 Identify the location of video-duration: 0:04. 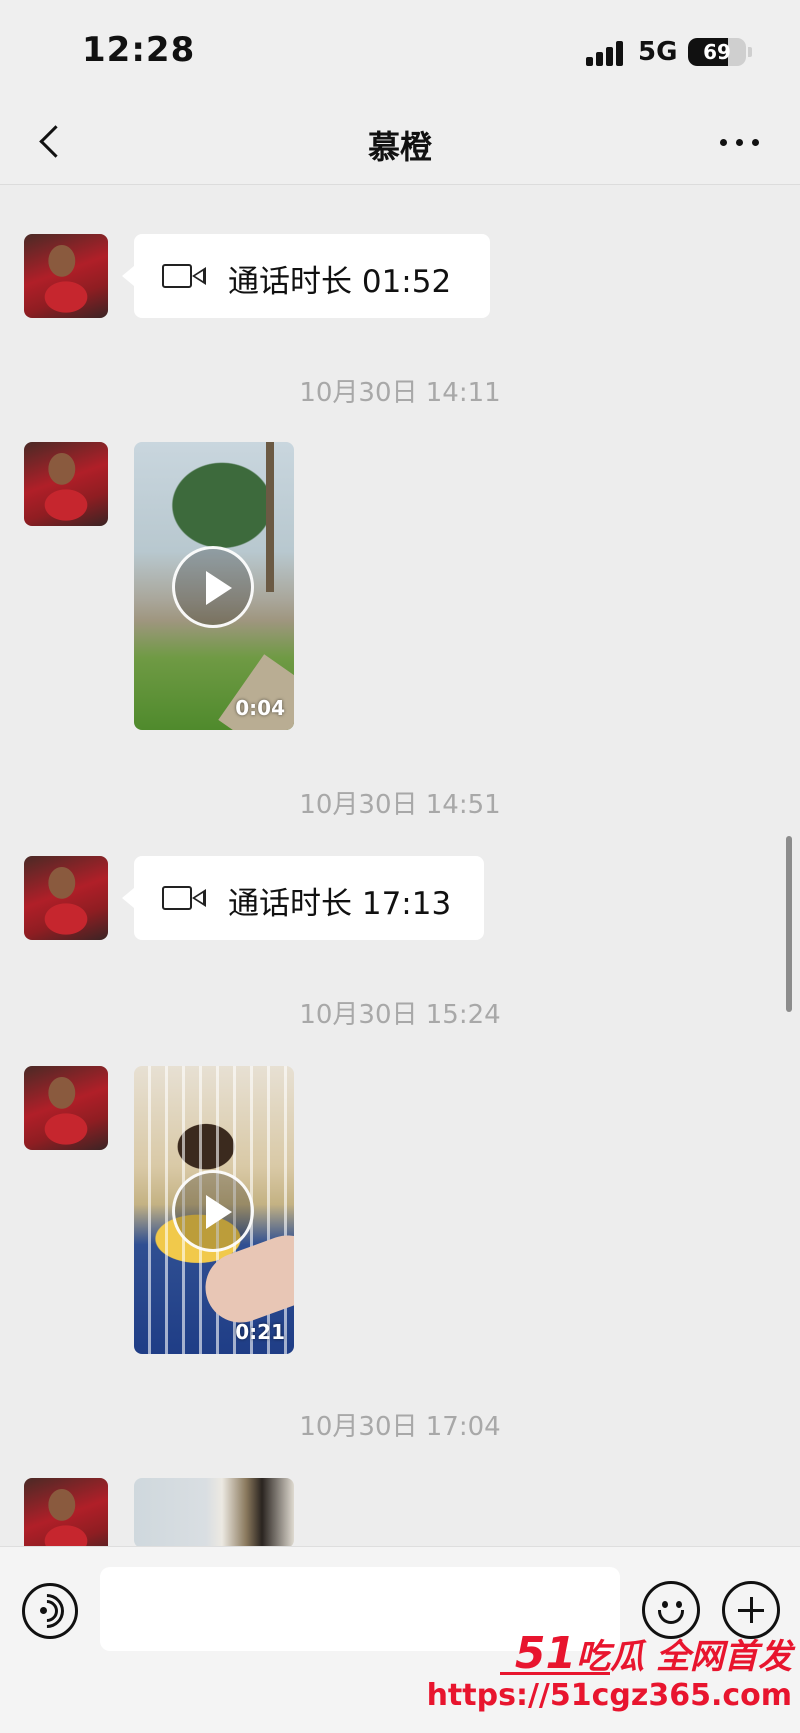
(260, 708).